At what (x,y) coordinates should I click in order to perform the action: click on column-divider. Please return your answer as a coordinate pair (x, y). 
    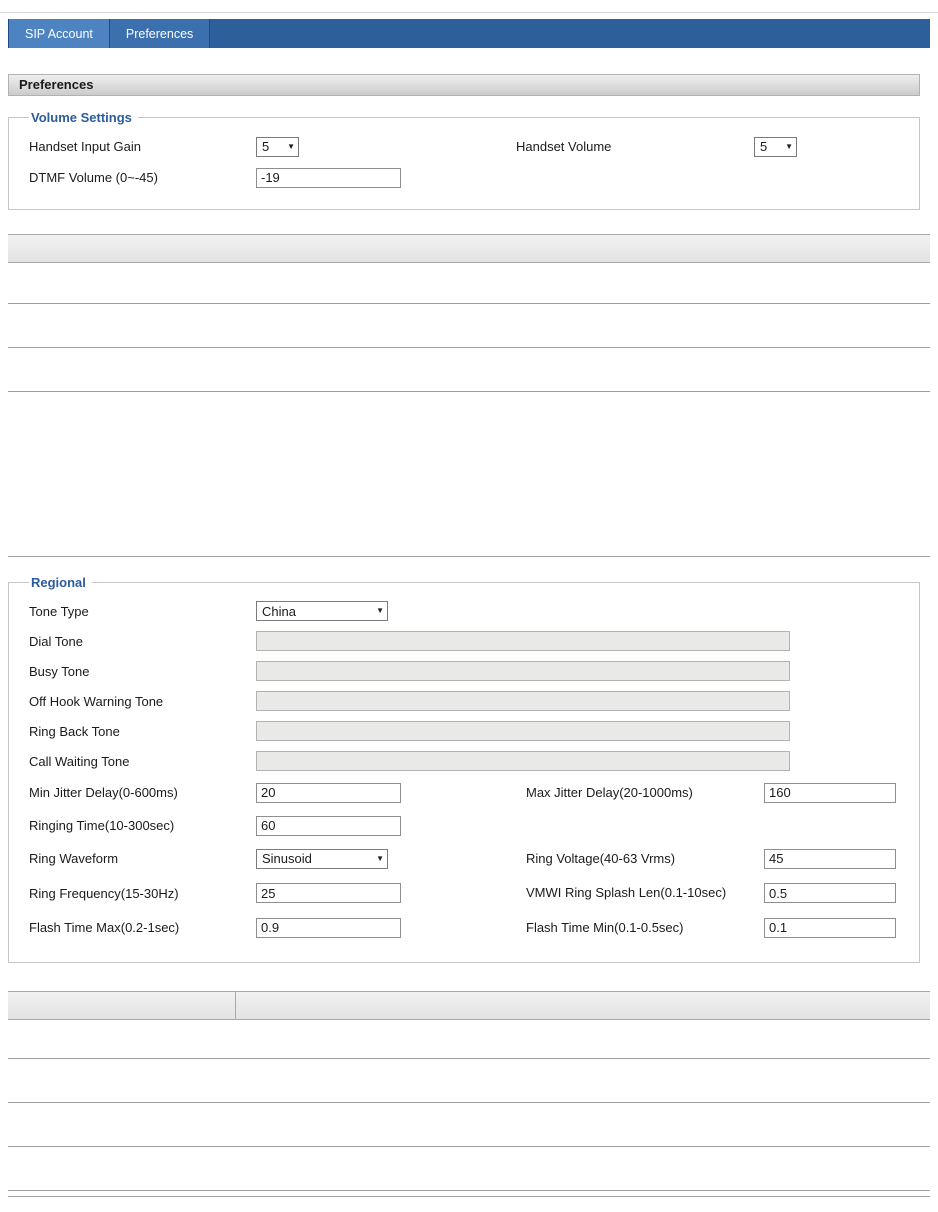
    Looking at the image, I should click on (235, 1005).